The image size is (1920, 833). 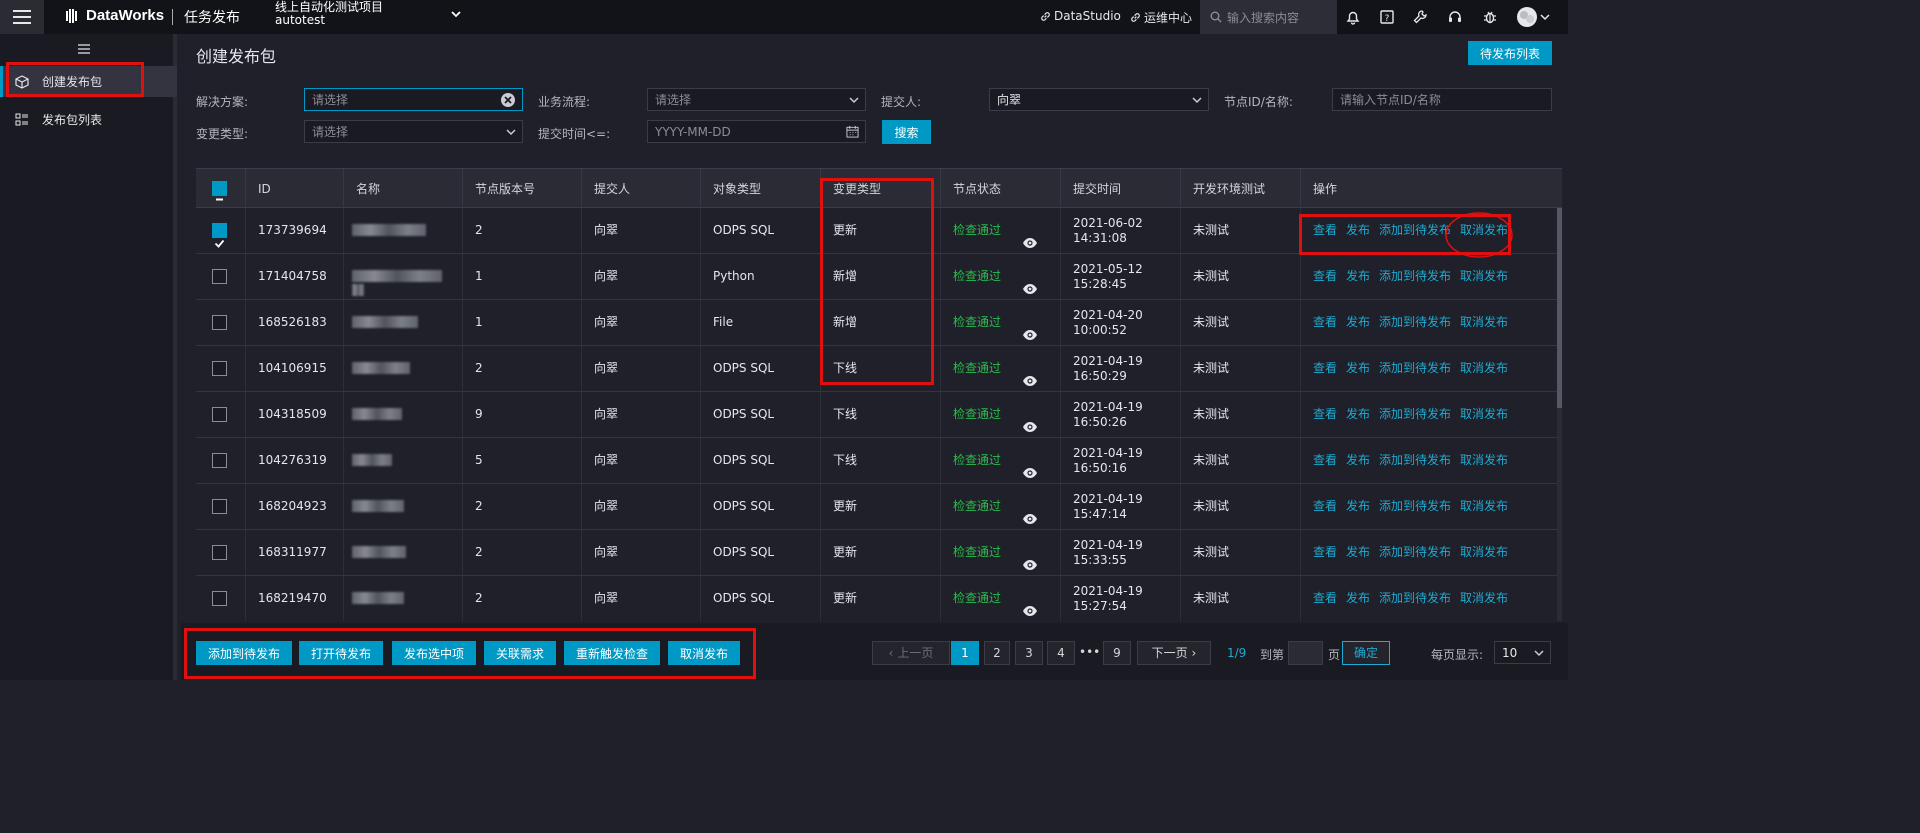 What do you see at coordinates (911, 653) in the screenshot?
I see `prev-page-button: ‹ 上一页` at bounding box center [911, 653].